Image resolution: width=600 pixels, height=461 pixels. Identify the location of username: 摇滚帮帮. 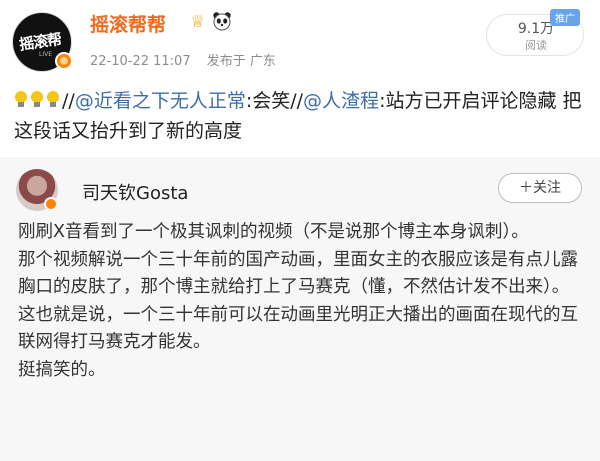
(128, 23).